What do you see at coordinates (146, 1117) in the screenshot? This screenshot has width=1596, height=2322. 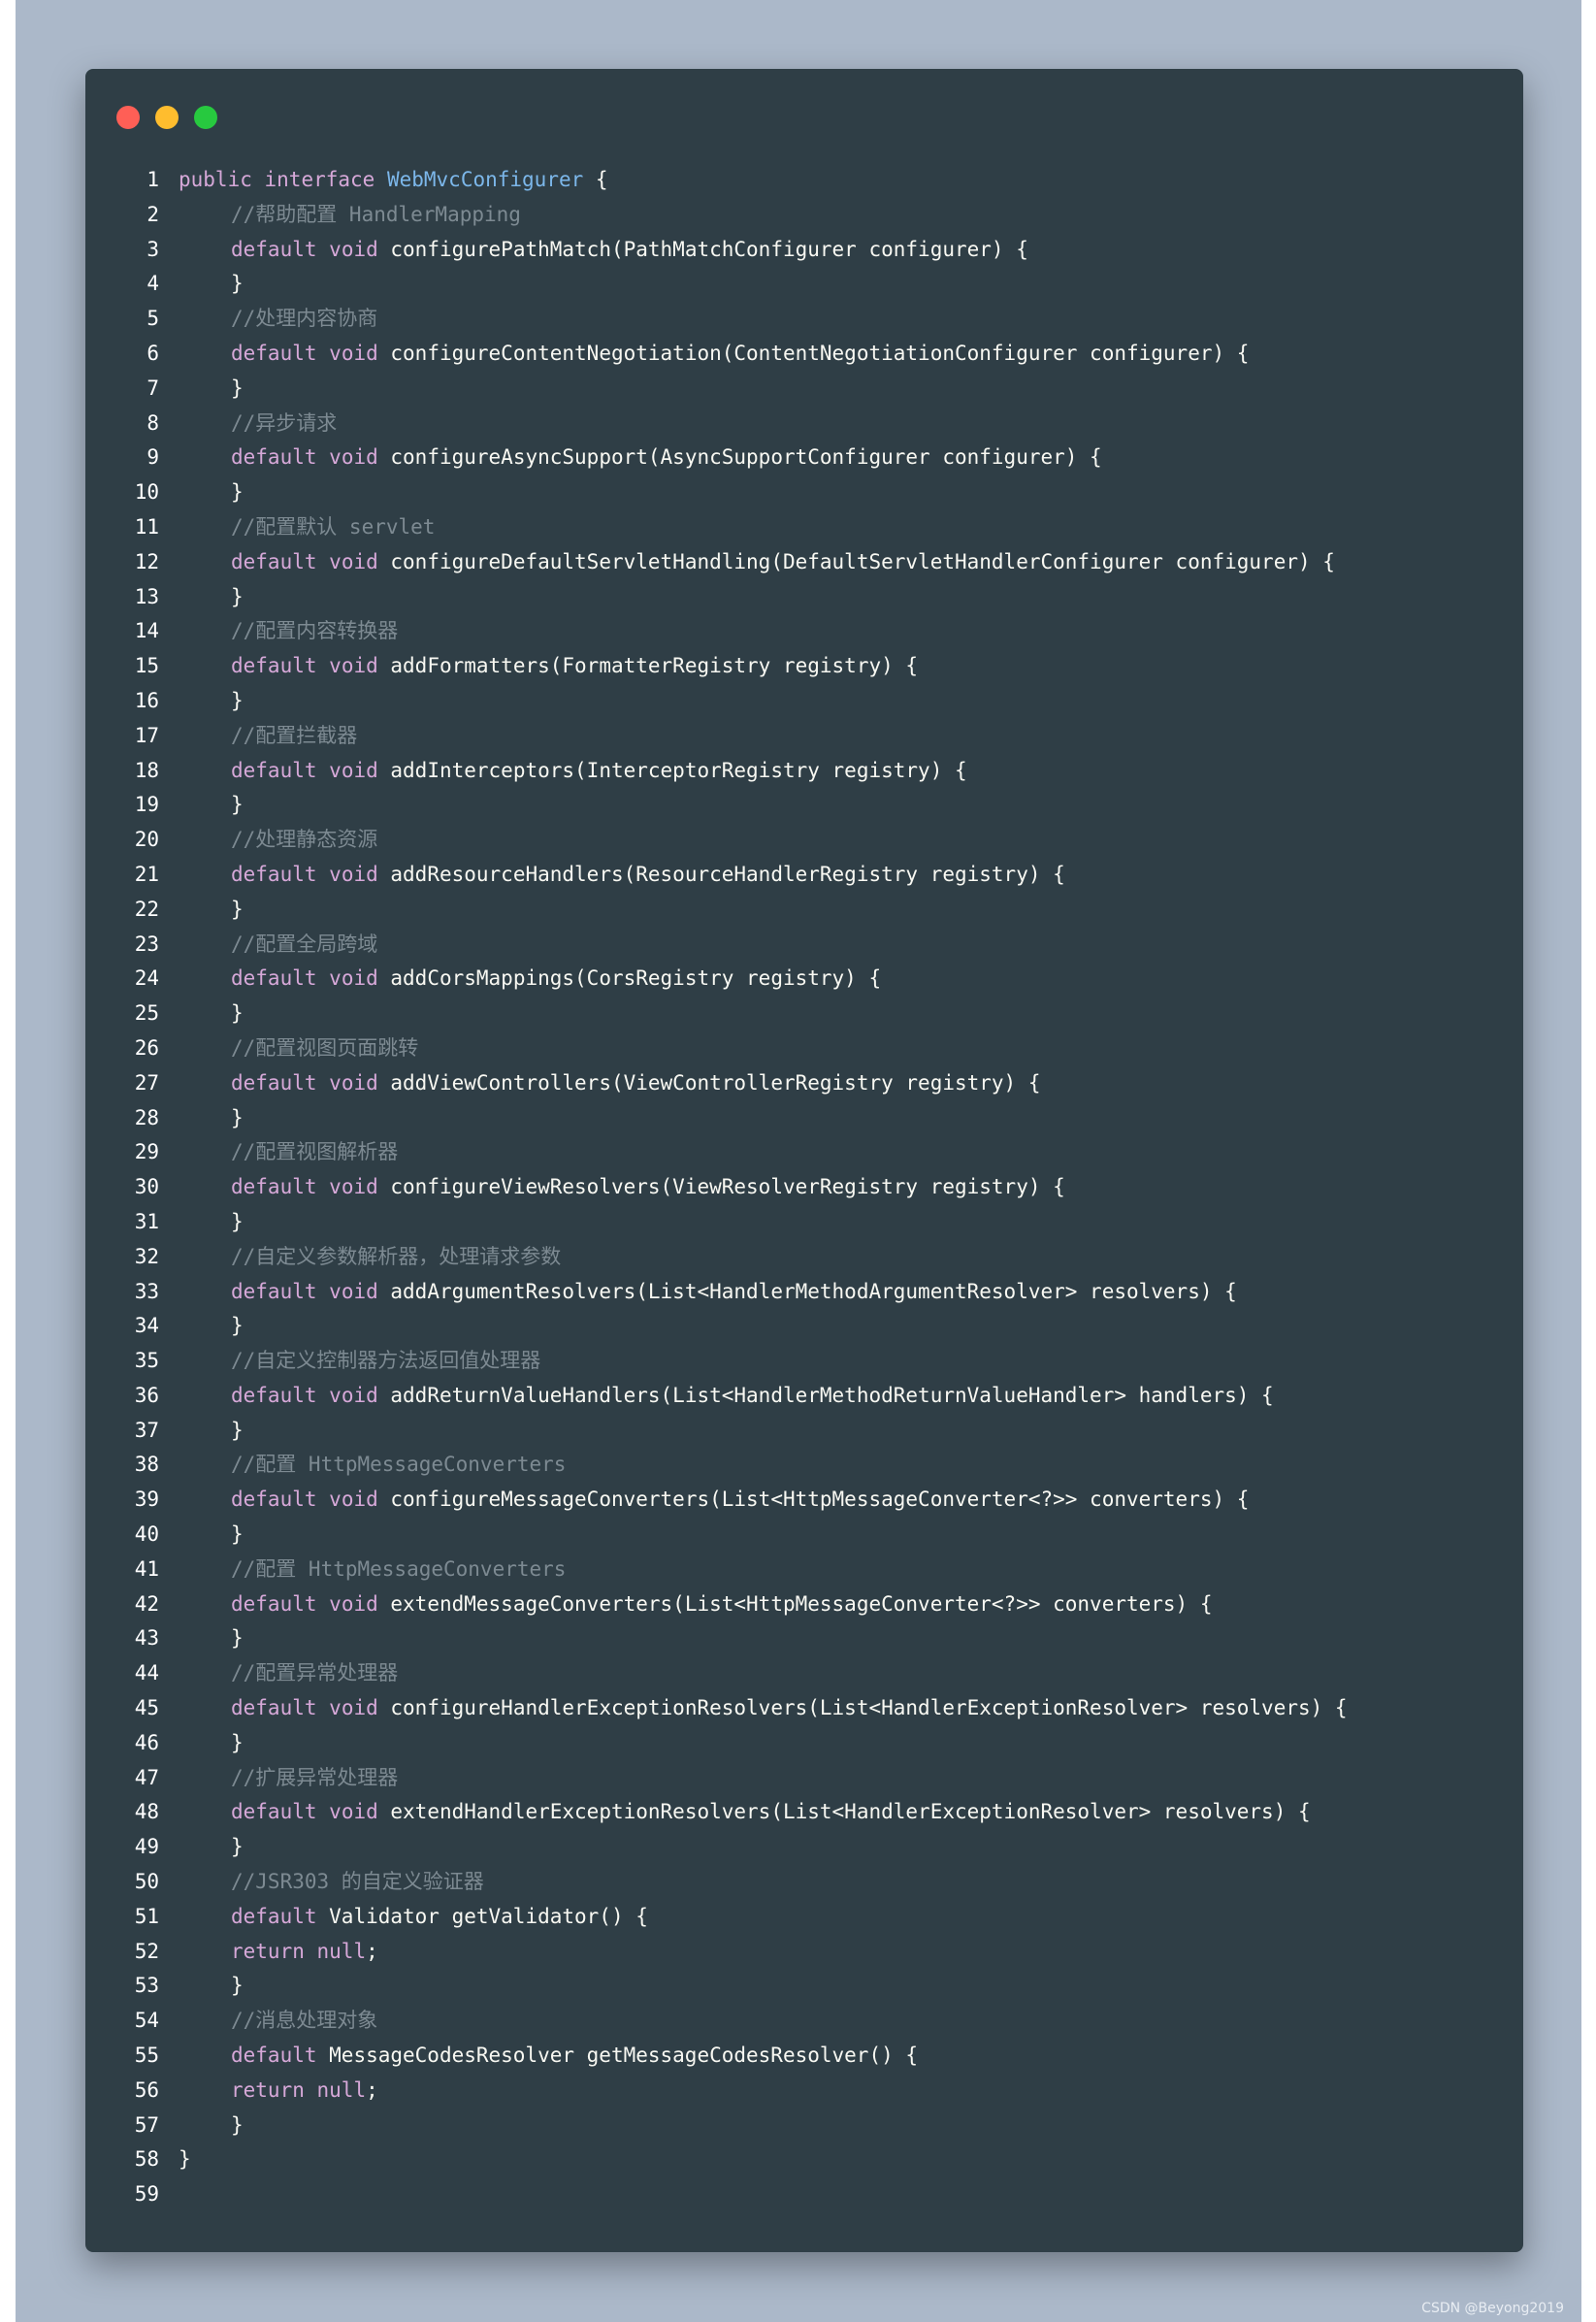 I see `line-number: 28` at bounding box center [146, 1117].